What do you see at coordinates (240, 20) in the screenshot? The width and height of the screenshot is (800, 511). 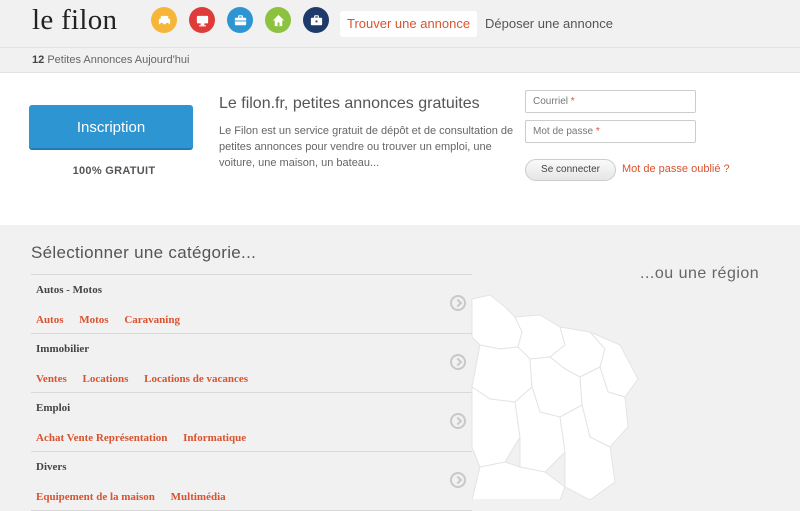 I see `briefcase-icon` at bounding box center [240, 20].